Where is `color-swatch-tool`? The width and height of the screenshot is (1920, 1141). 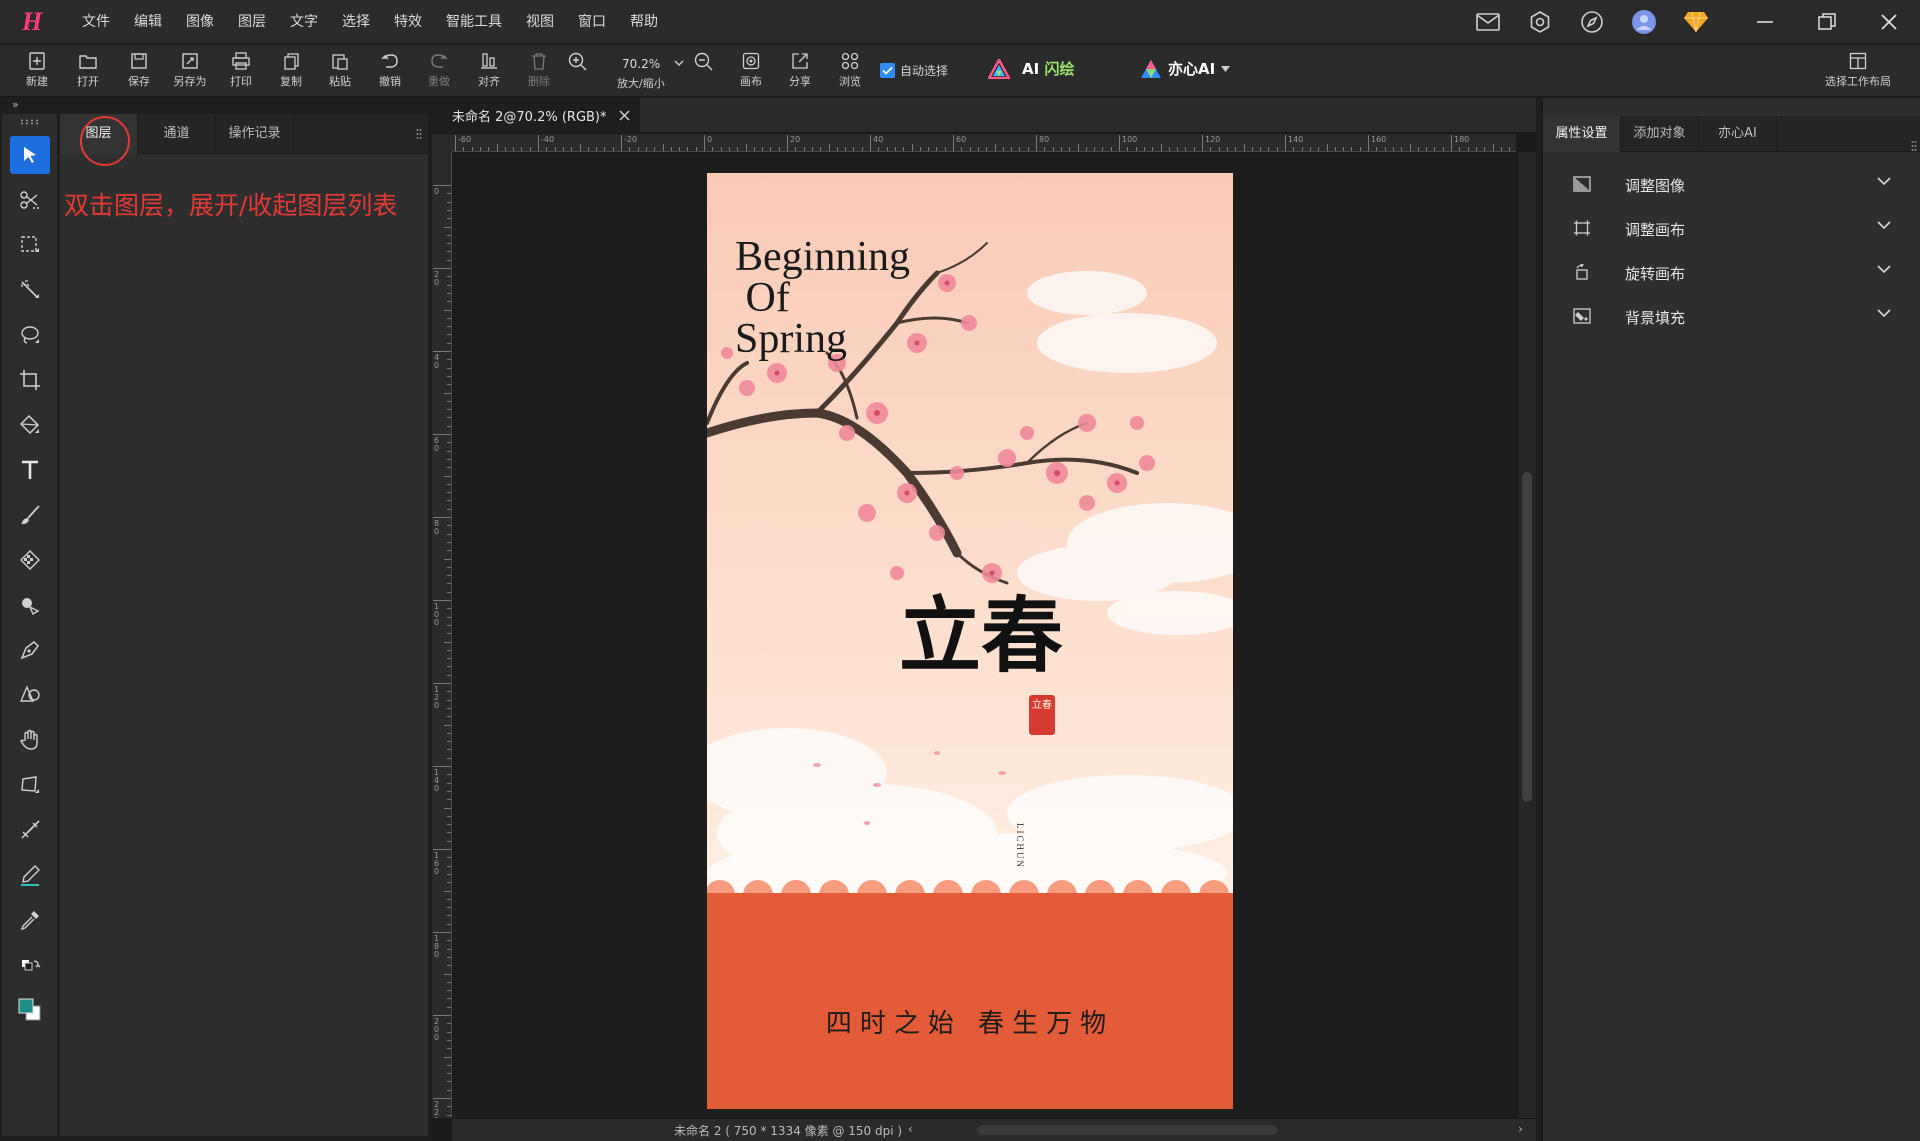 color-swatch-tool is located at coordinates (30, 1010).